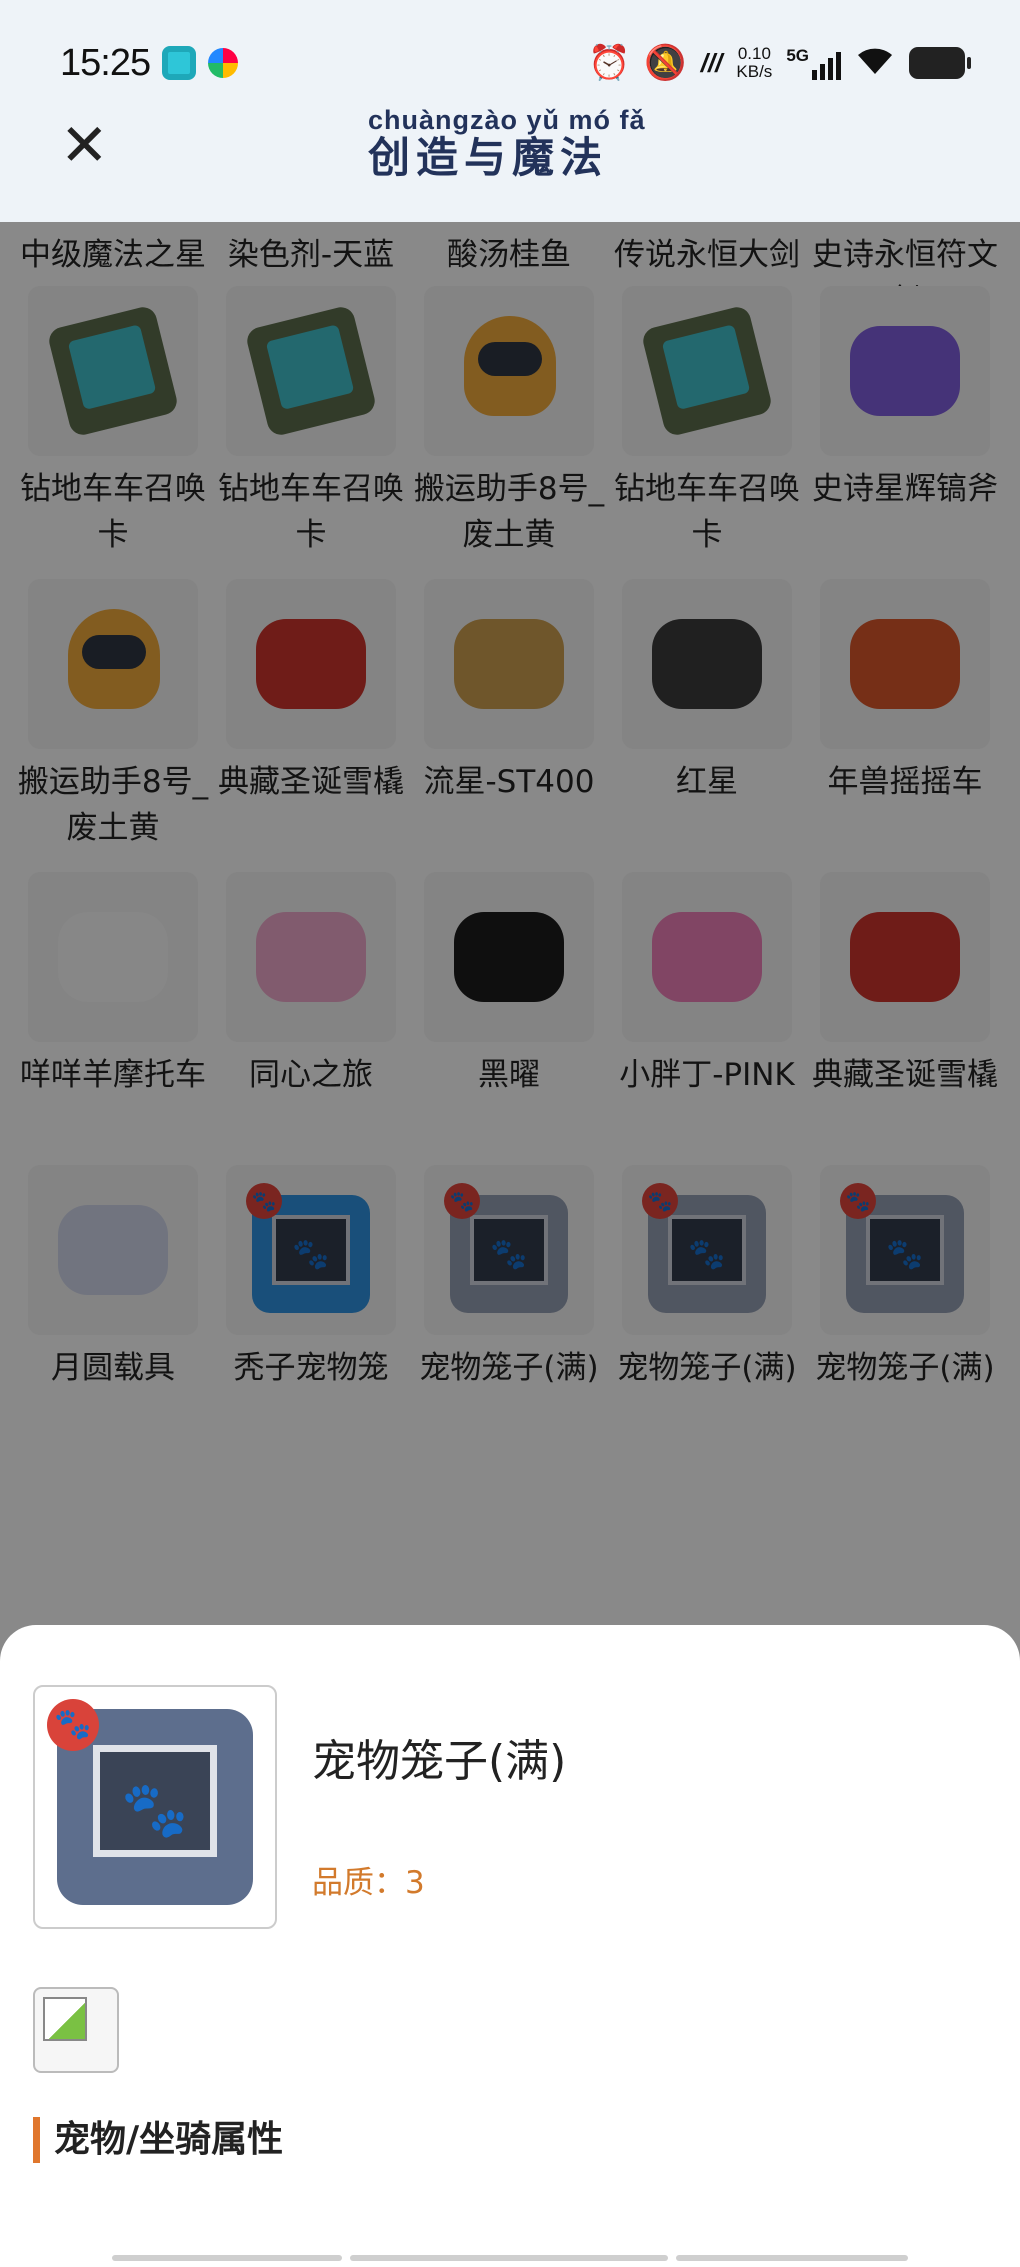  Describe the element at coordinates (797, 55) in the screenshot. I see `network-type: 5G` at that location.